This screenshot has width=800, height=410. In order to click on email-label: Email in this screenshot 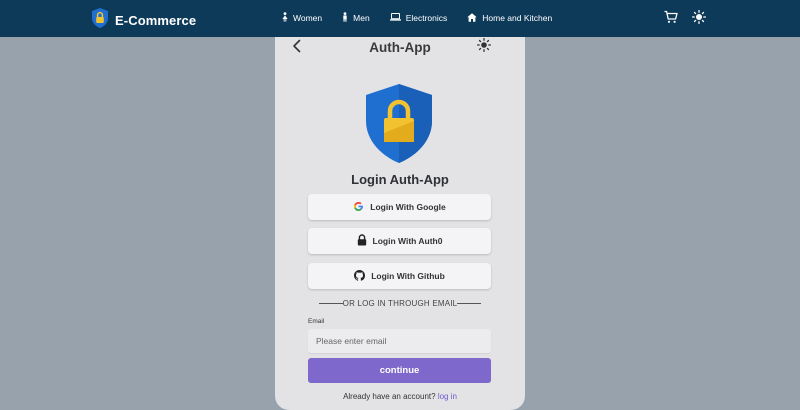, I will do `click(316, 321)`.